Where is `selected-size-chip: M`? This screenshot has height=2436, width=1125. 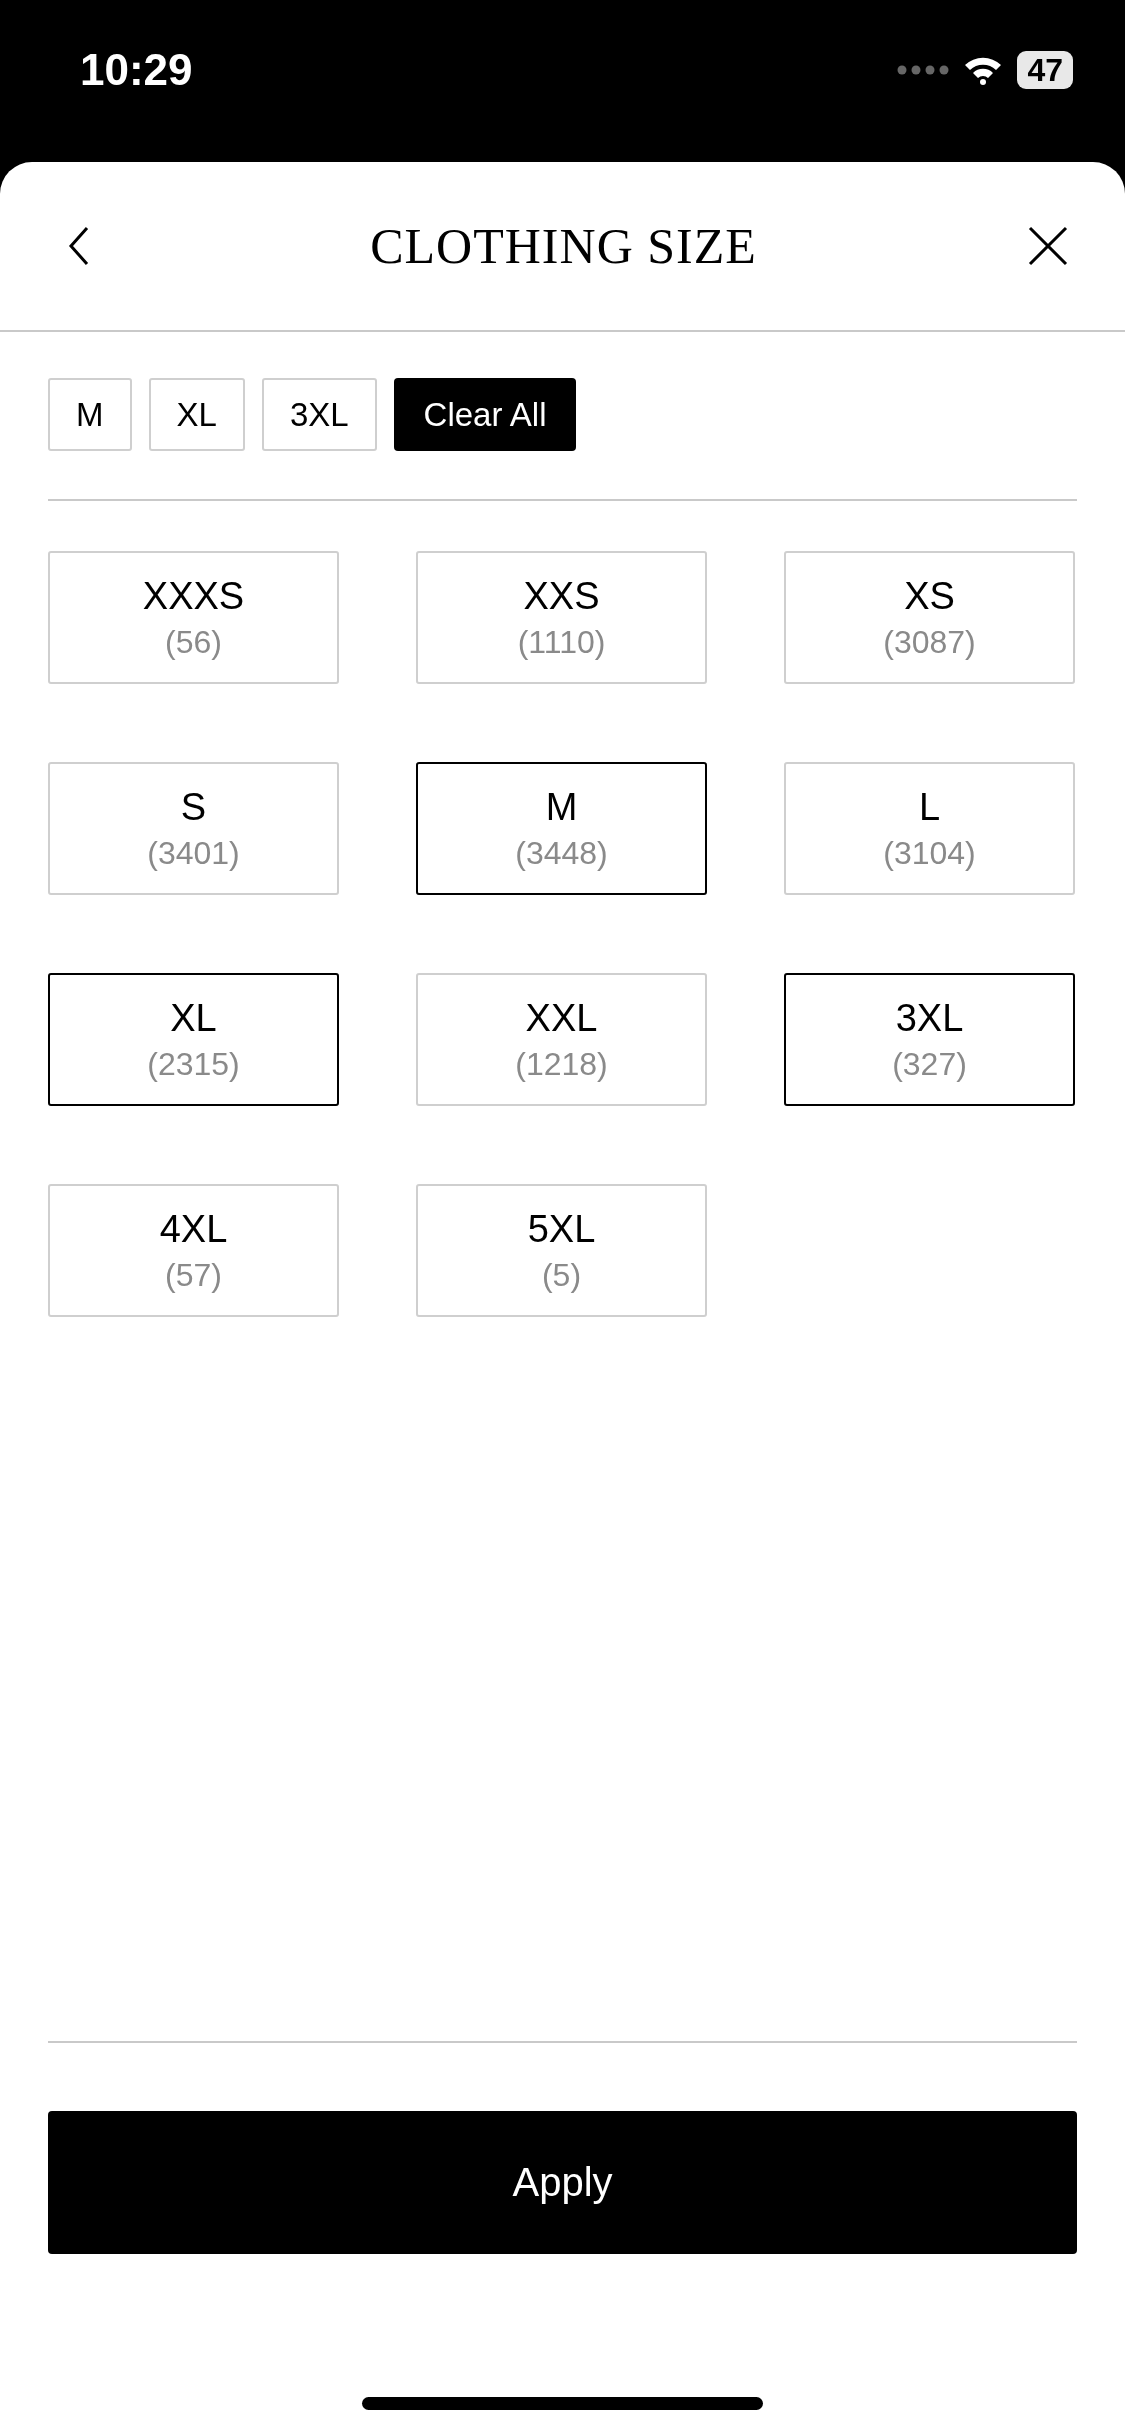 selected-size-chip: M is located at coordinates (90, 414).